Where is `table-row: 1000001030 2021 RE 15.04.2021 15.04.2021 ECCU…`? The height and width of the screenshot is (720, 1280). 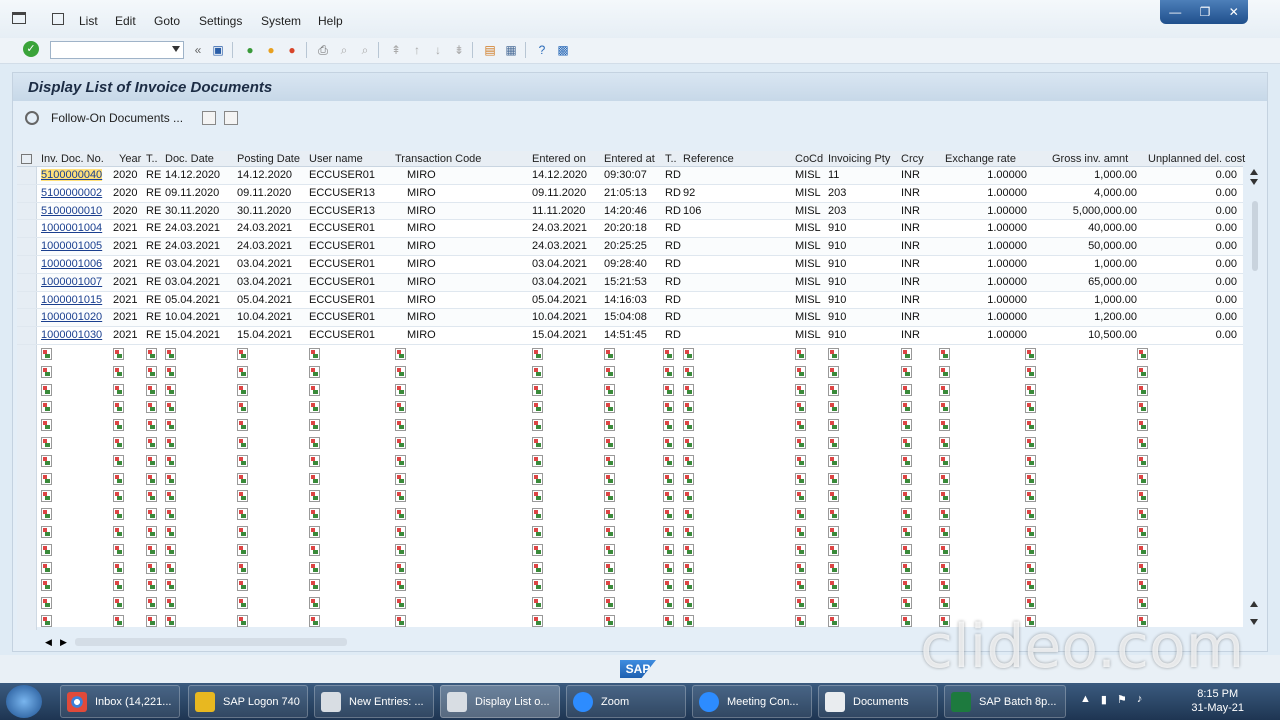 table-row: 1000001030 2021 RE 15.04.2021 15.04.2021 ECCU… is located at coordinates (630, 336).